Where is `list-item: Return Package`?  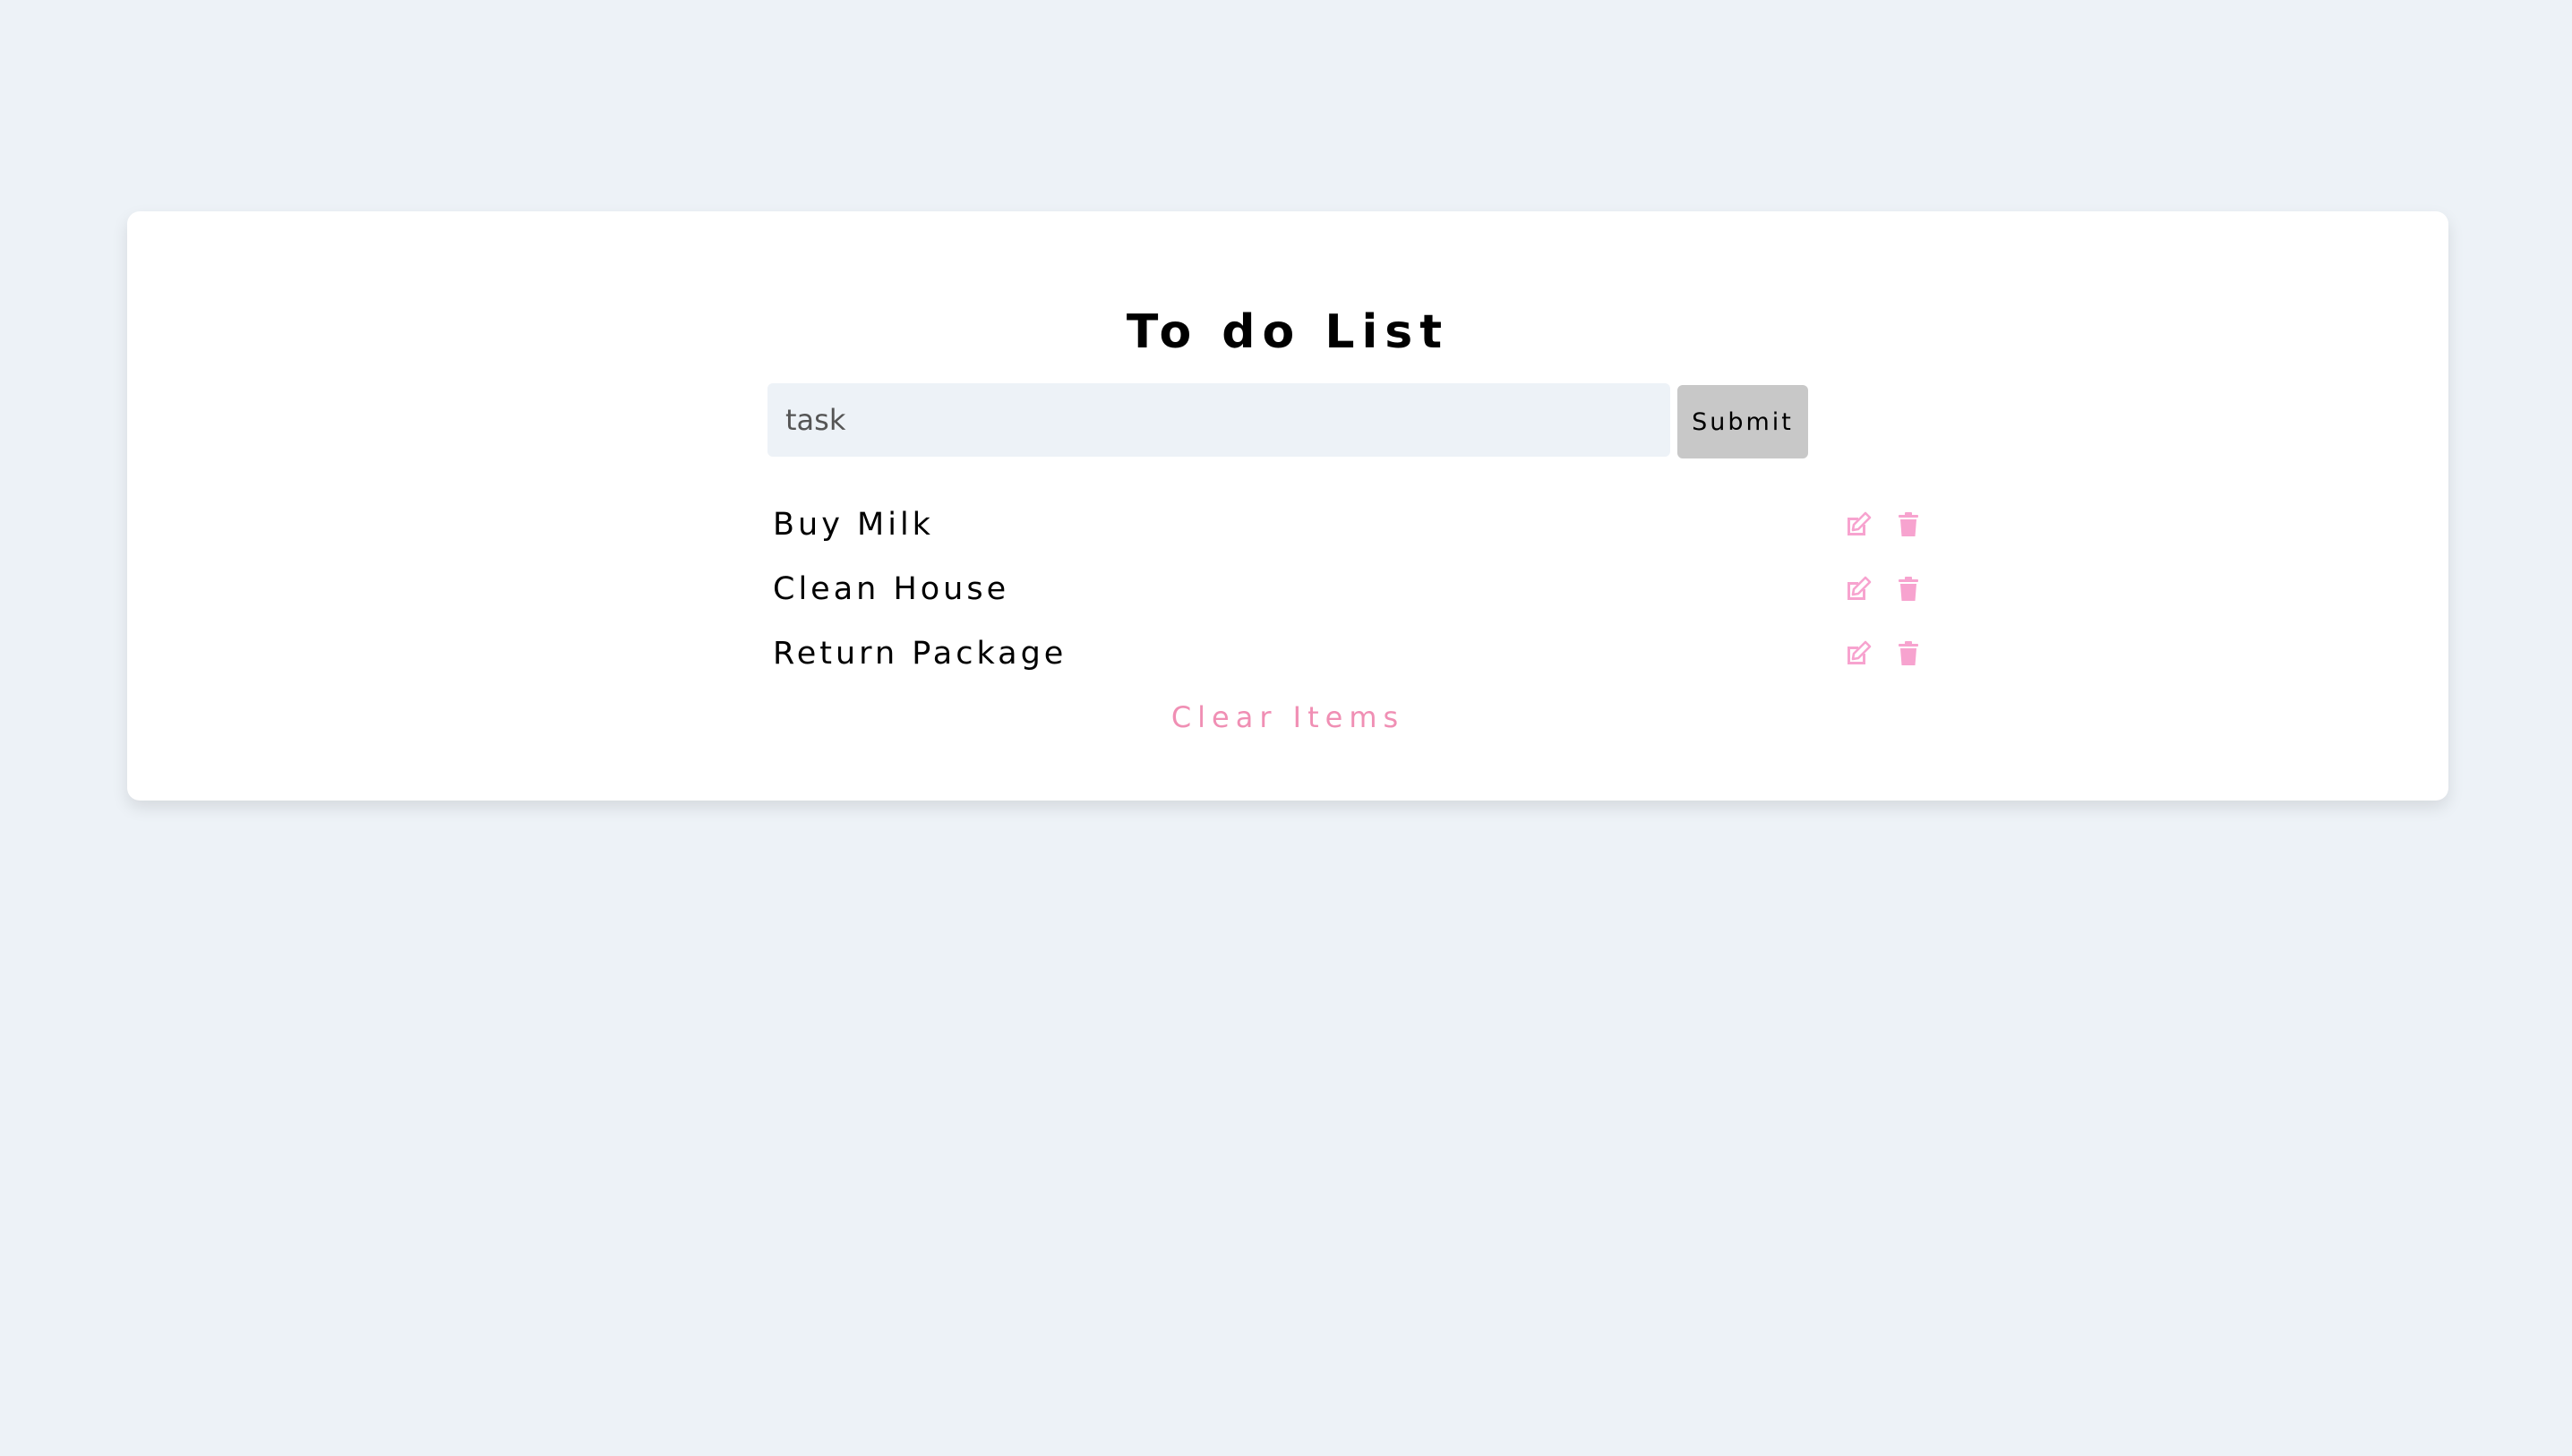 list-item: Return Package is located at coordinates (1343, 659).